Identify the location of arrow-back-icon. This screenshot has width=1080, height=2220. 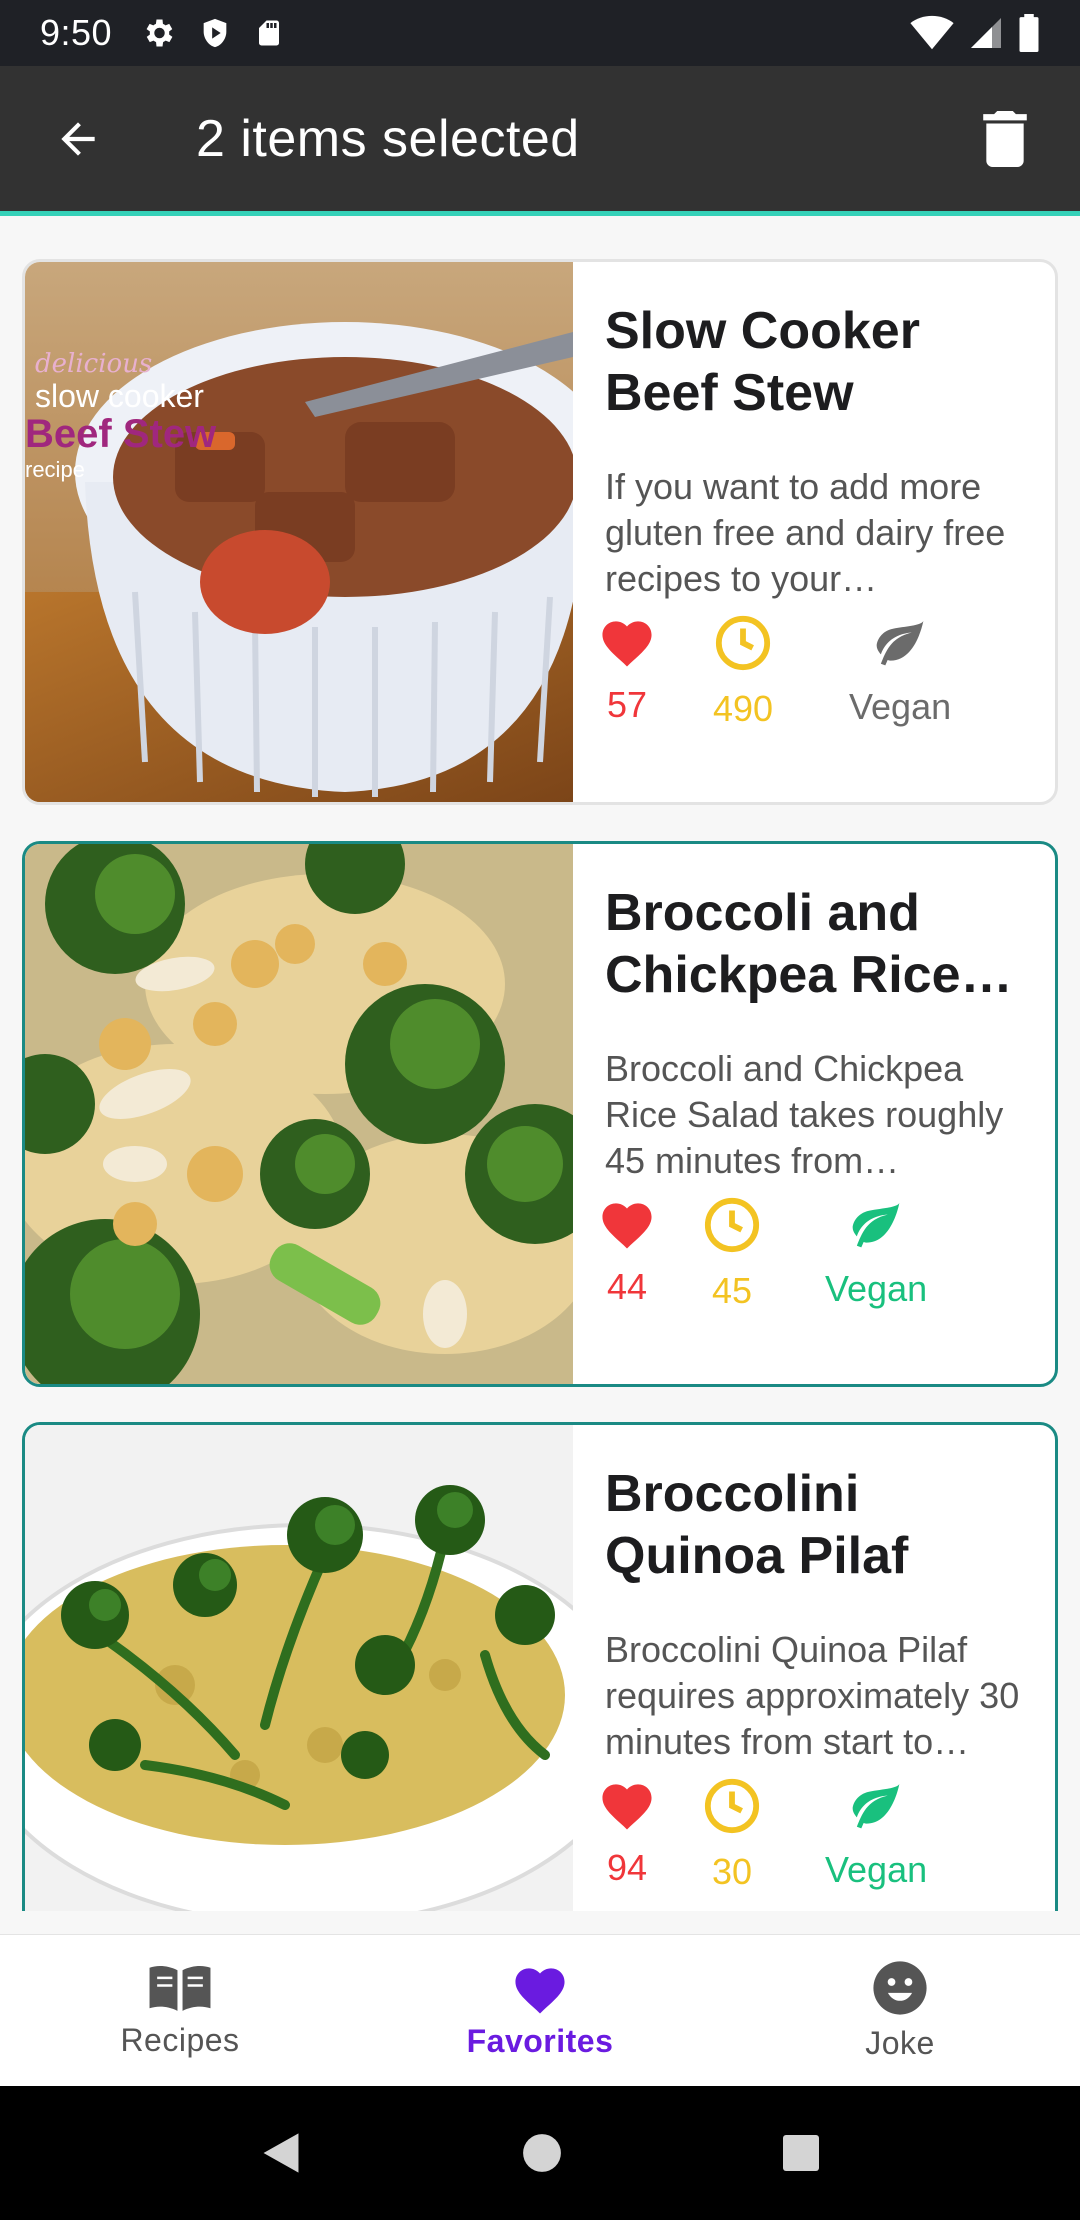
(78, 138).